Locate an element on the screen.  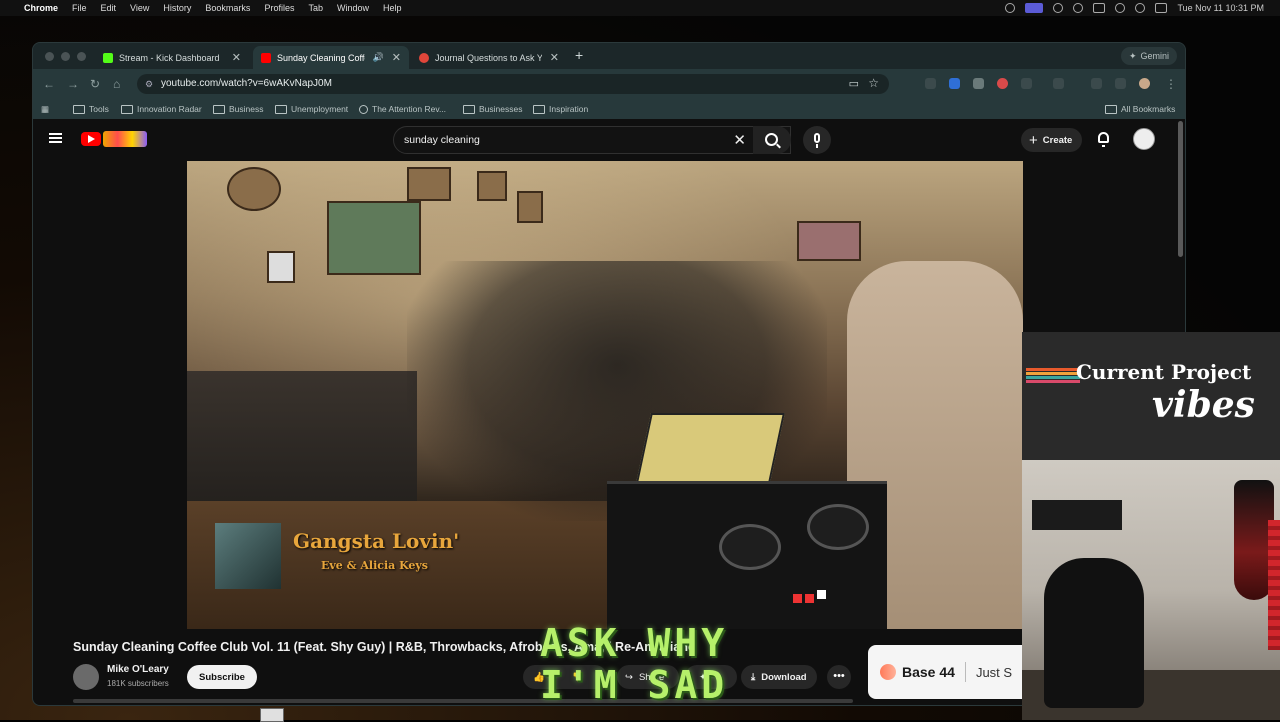
voice-search-mic-icon is located at coordinates (817, 140).